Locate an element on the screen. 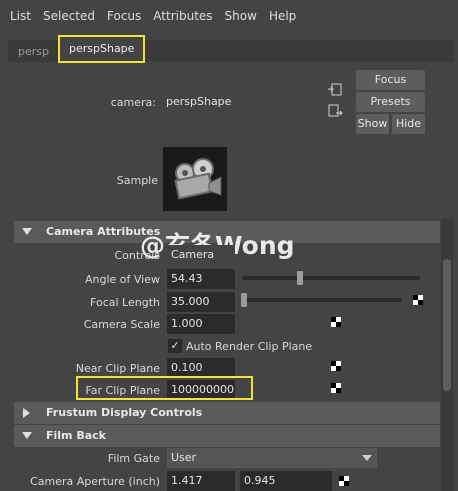  auto-render-clip-plane-checkbox: ✓ is located at coordinates (175, 346).